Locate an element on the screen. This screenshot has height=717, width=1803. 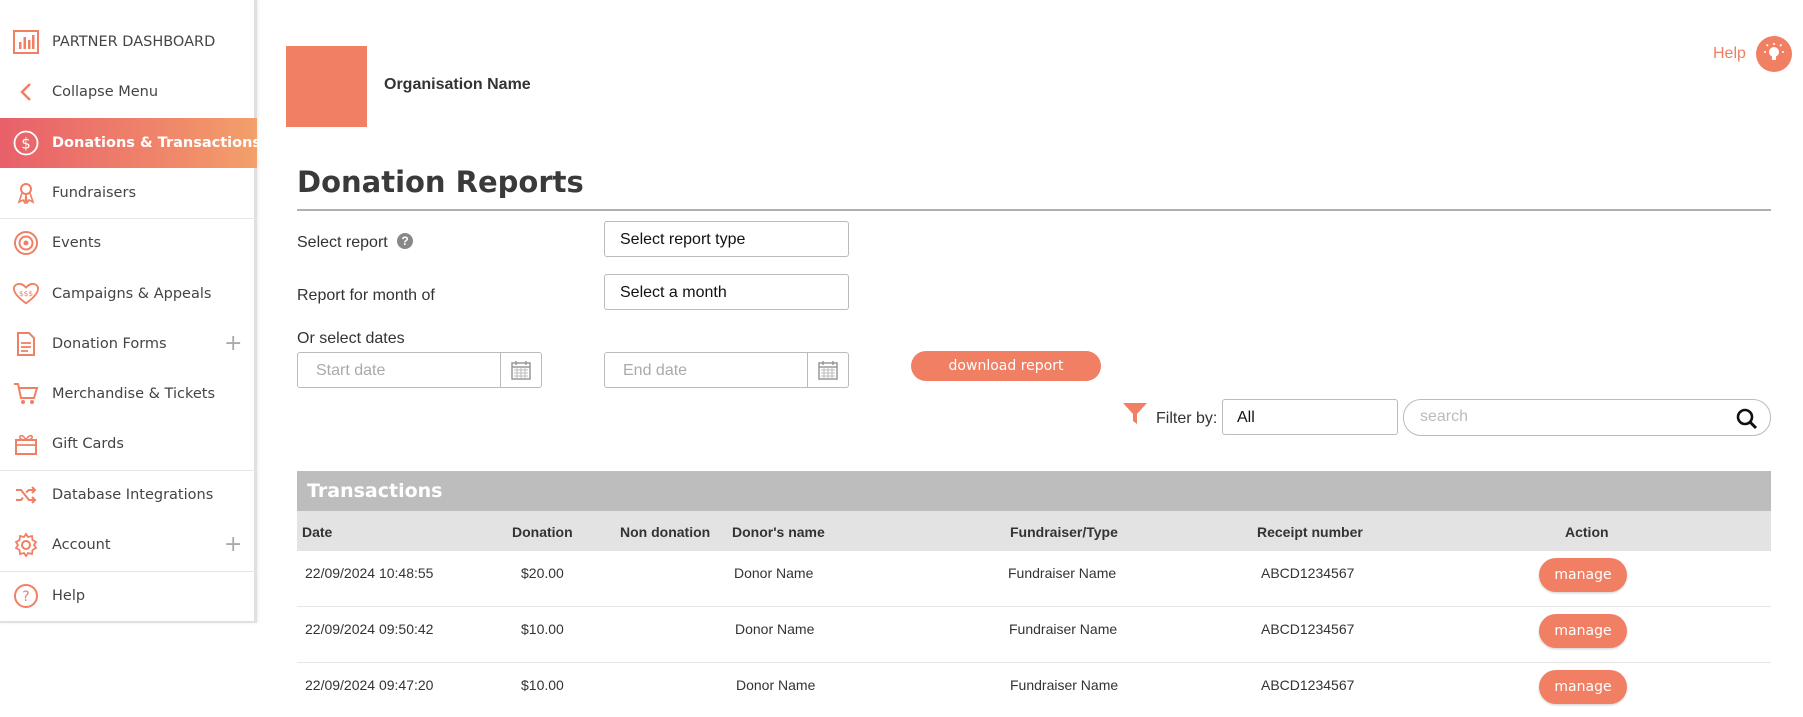
bar-chart-icon is located at coordinates (26, 42).